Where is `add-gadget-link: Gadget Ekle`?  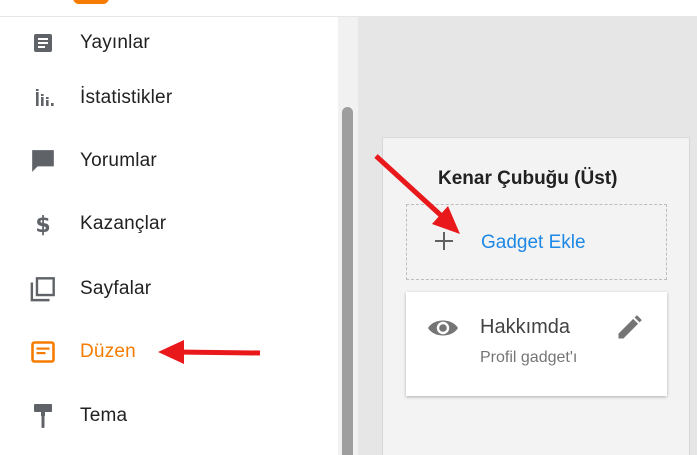 add-gadget-link: Gadget Ekle is located at coordinates (533, 243).